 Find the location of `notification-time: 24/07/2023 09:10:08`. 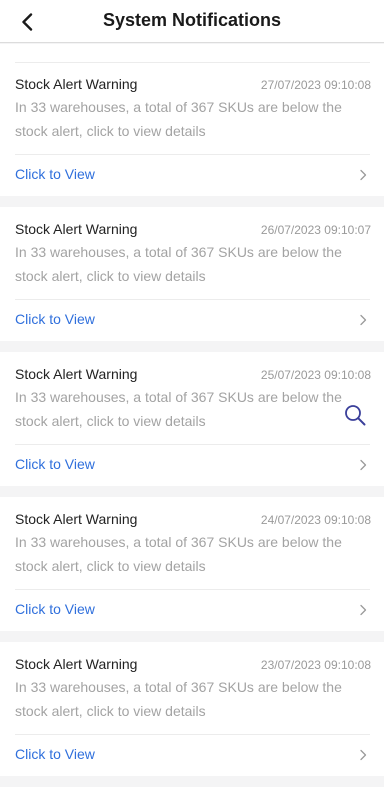

notification-time: 24/07/2023 09:10:08 is located at coordinates (315, 520).